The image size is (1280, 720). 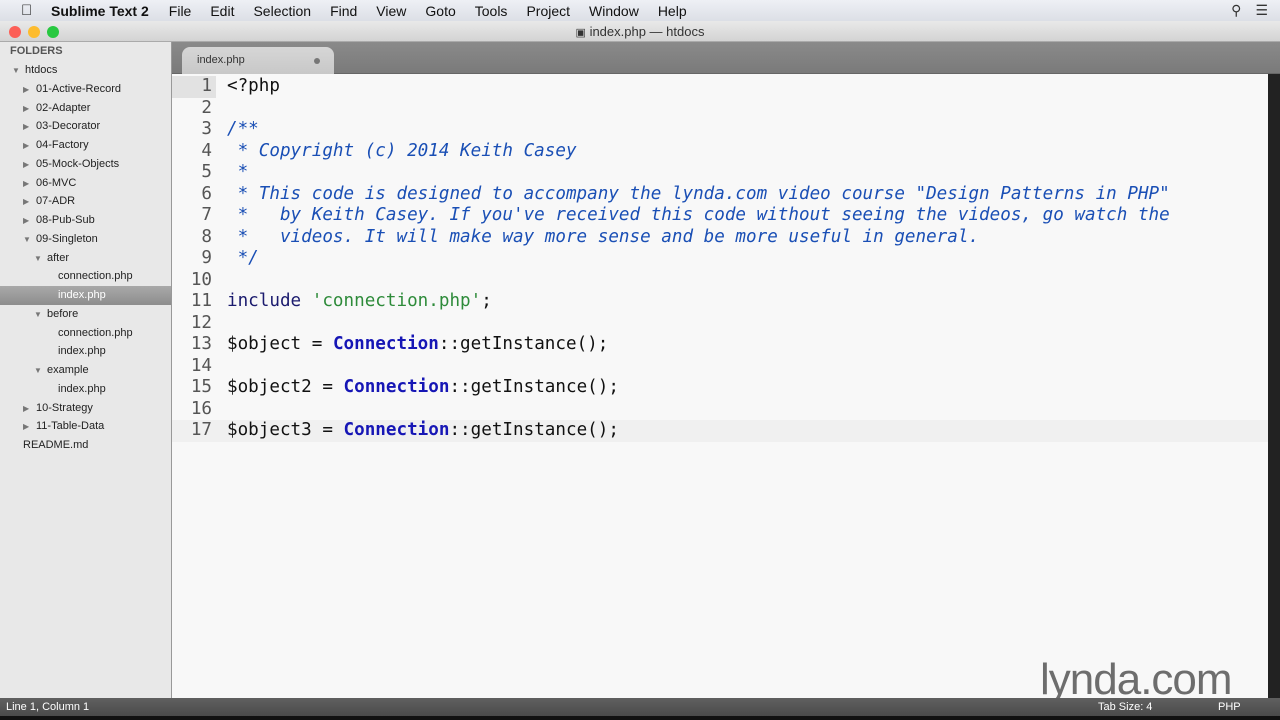 What do you see at coordinates (68, 126) in the screenshot?
I see `tree-item-label: 03-Decorator` at bounding box center [68, 126].